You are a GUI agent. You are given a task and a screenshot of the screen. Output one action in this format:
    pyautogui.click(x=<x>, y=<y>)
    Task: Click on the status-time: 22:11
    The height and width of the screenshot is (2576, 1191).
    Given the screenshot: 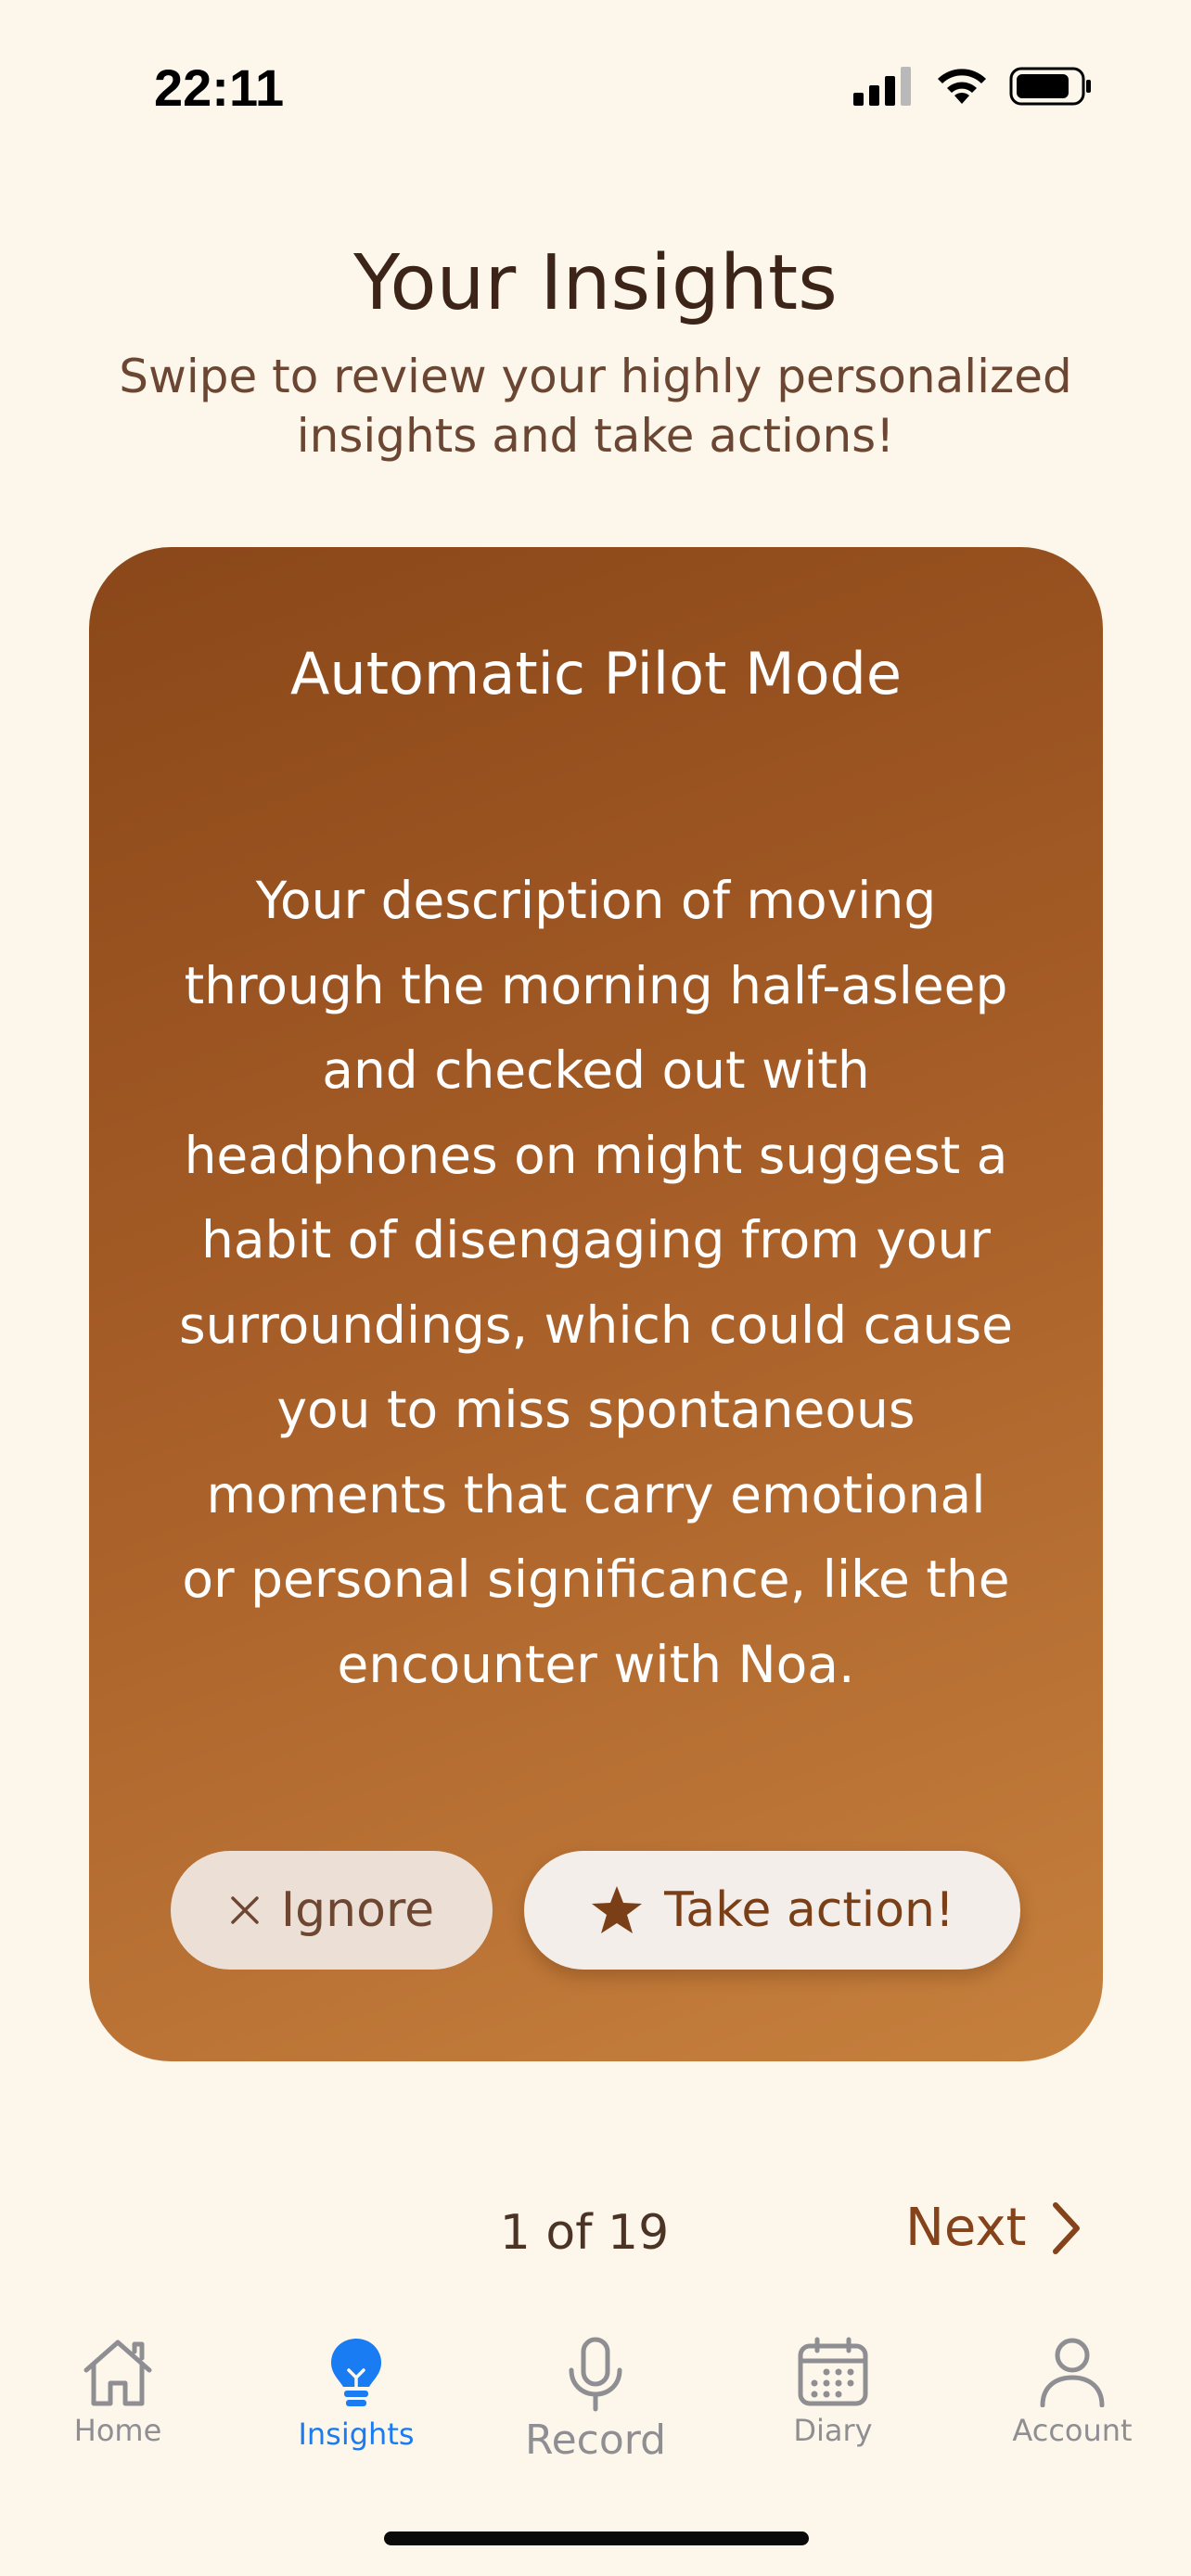 What is the action you would take?
    pyautogui.click(x=219, y=87)
    